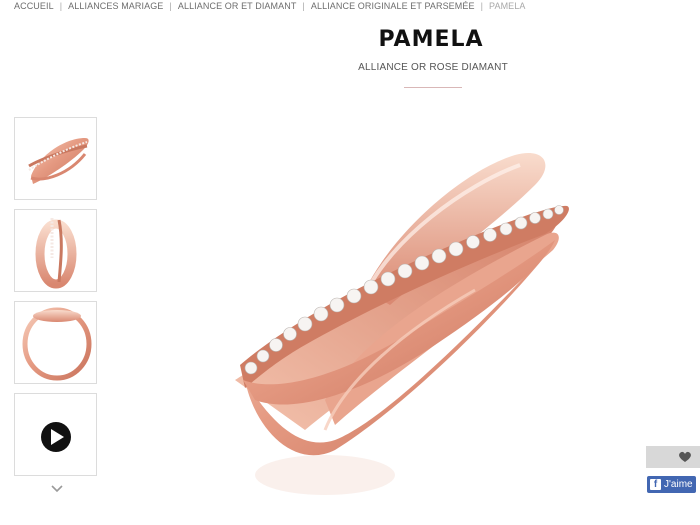 The image size is (700, 525). Describe the element at coordinates (57, 489) in the screenshot. I see `chevron-down-icon` at that location.